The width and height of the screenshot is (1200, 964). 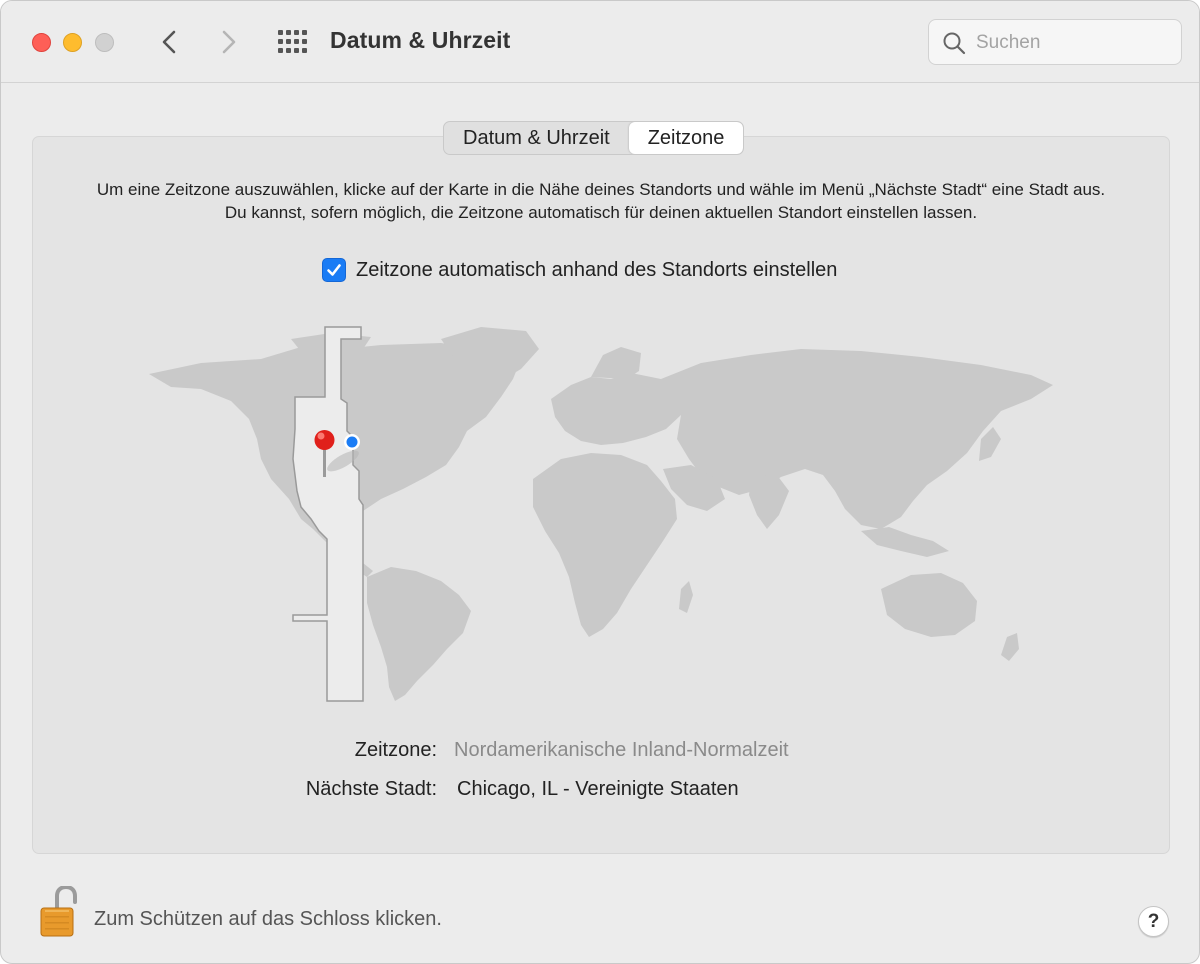 I want to click on show-all-button, so click(x=292, y=42).